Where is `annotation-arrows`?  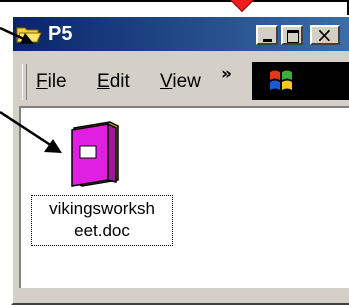
annotation-arrows is located at coordinates (31, 89).